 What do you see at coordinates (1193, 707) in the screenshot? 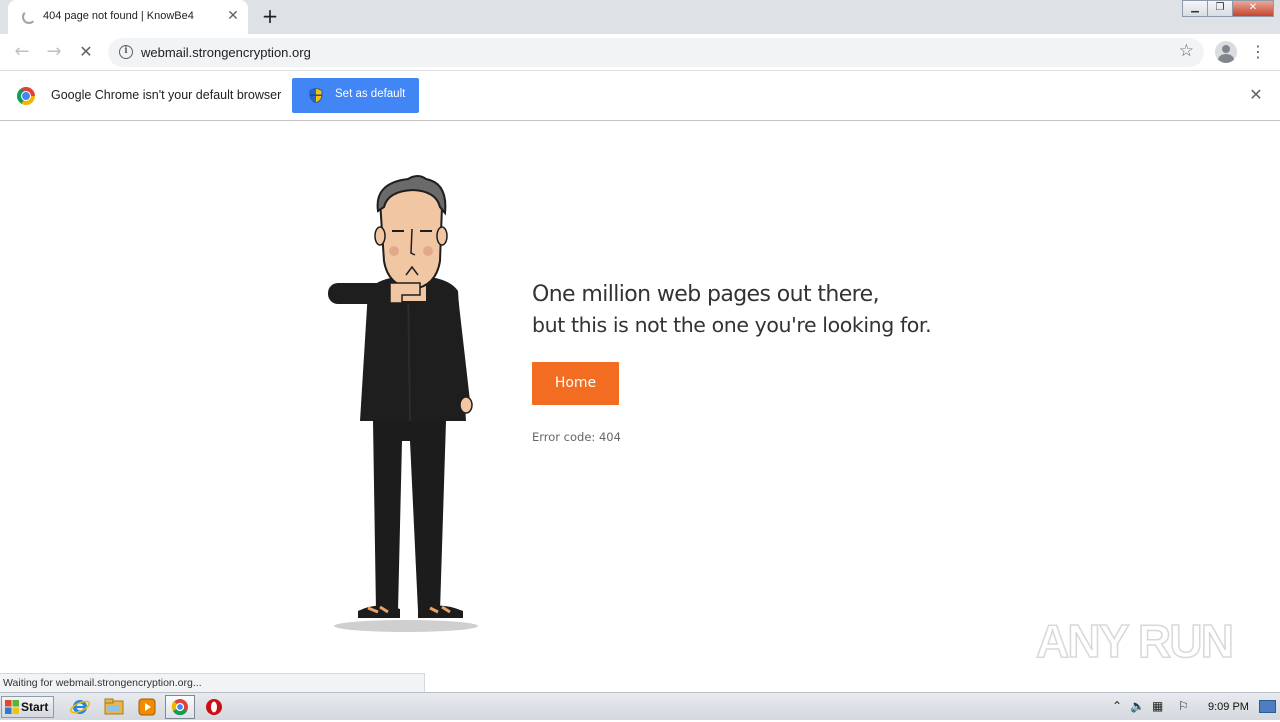
I see `system-tray: ⌃ 🔈 ▦ ⚐` at bounding box center [1193, 707].